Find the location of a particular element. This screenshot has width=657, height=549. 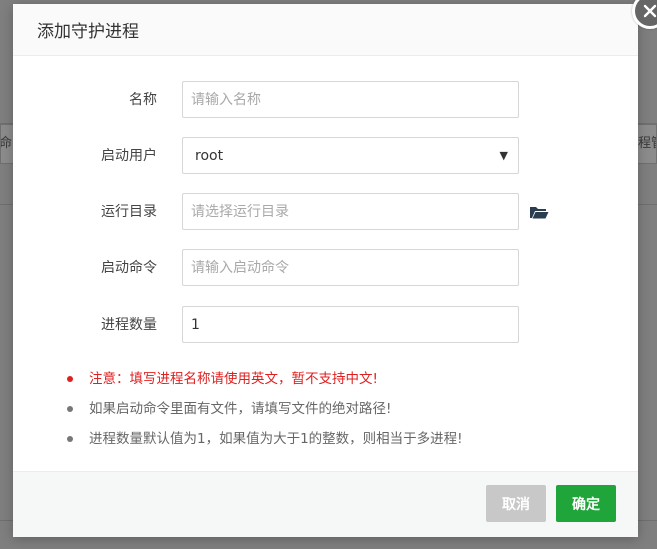

name-label: 名称 is located at coordinates (143, 100).